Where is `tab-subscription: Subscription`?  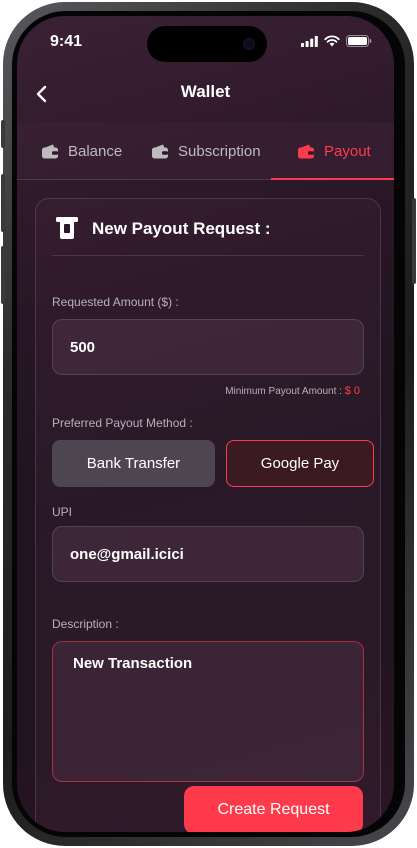
tab-subscription: Subscription is located at coordinates (206, 151).